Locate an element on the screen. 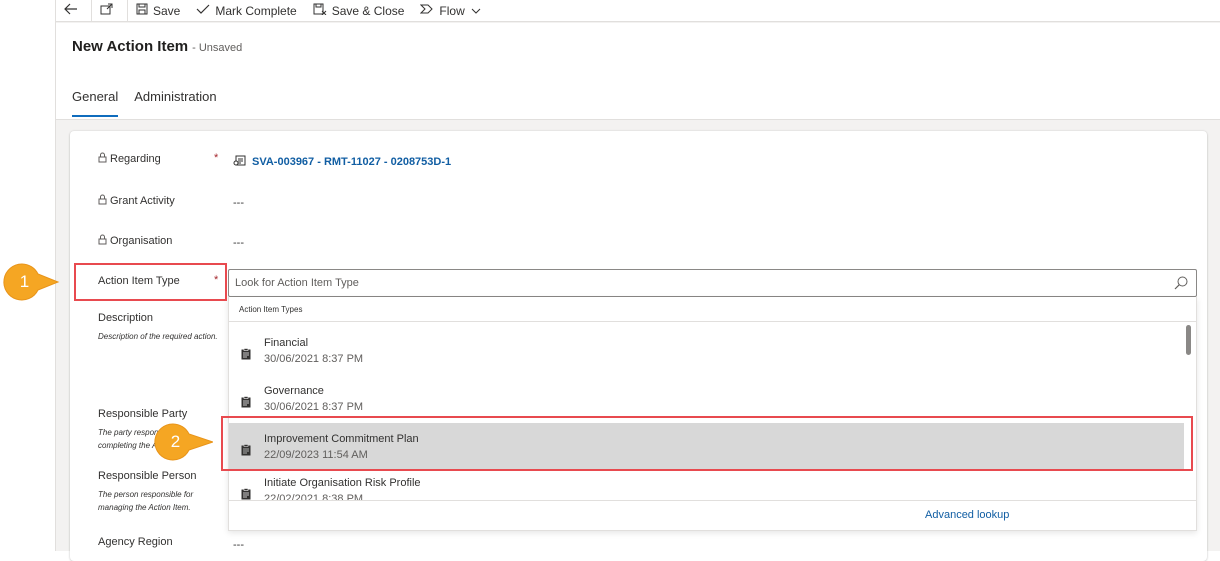 The width and height of the screenshot is (1220, 561). page-title: New Action Item - Unsaved is located at coordinates (157, 46).